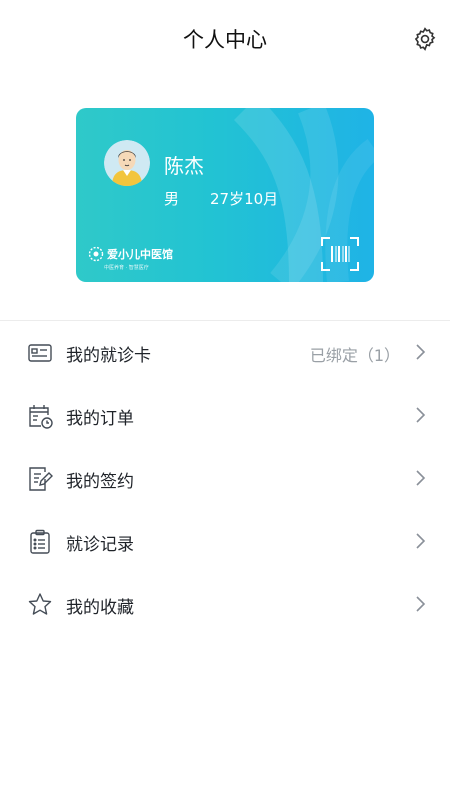 The width and height of the screenshot is (450, 800). I want to click on settings-button, so click(425, 39).